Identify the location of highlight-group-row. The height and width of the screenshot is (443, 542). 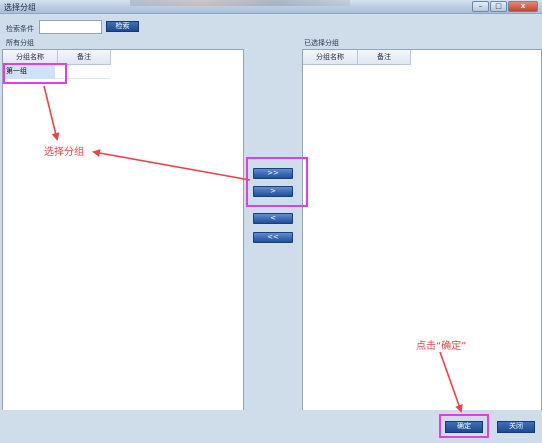
(35, 73).